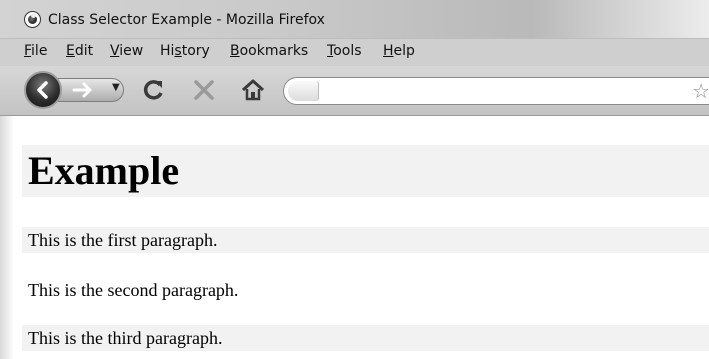  I want to click on back-button, so click(43, 90).